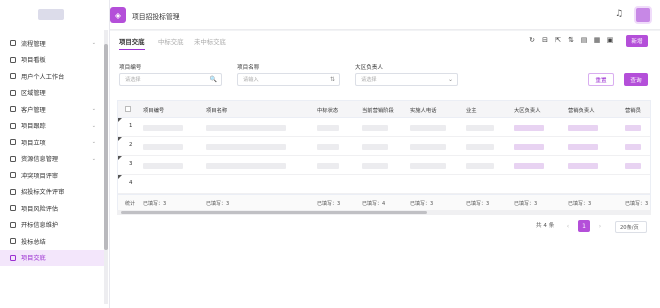 The width and height of the screenshot is (660, 308). What do you see at coordinates (40, 160) in the screenshot?
I see `sidebar-item-label: 资源信息管理` at bounding box center [40, 160].